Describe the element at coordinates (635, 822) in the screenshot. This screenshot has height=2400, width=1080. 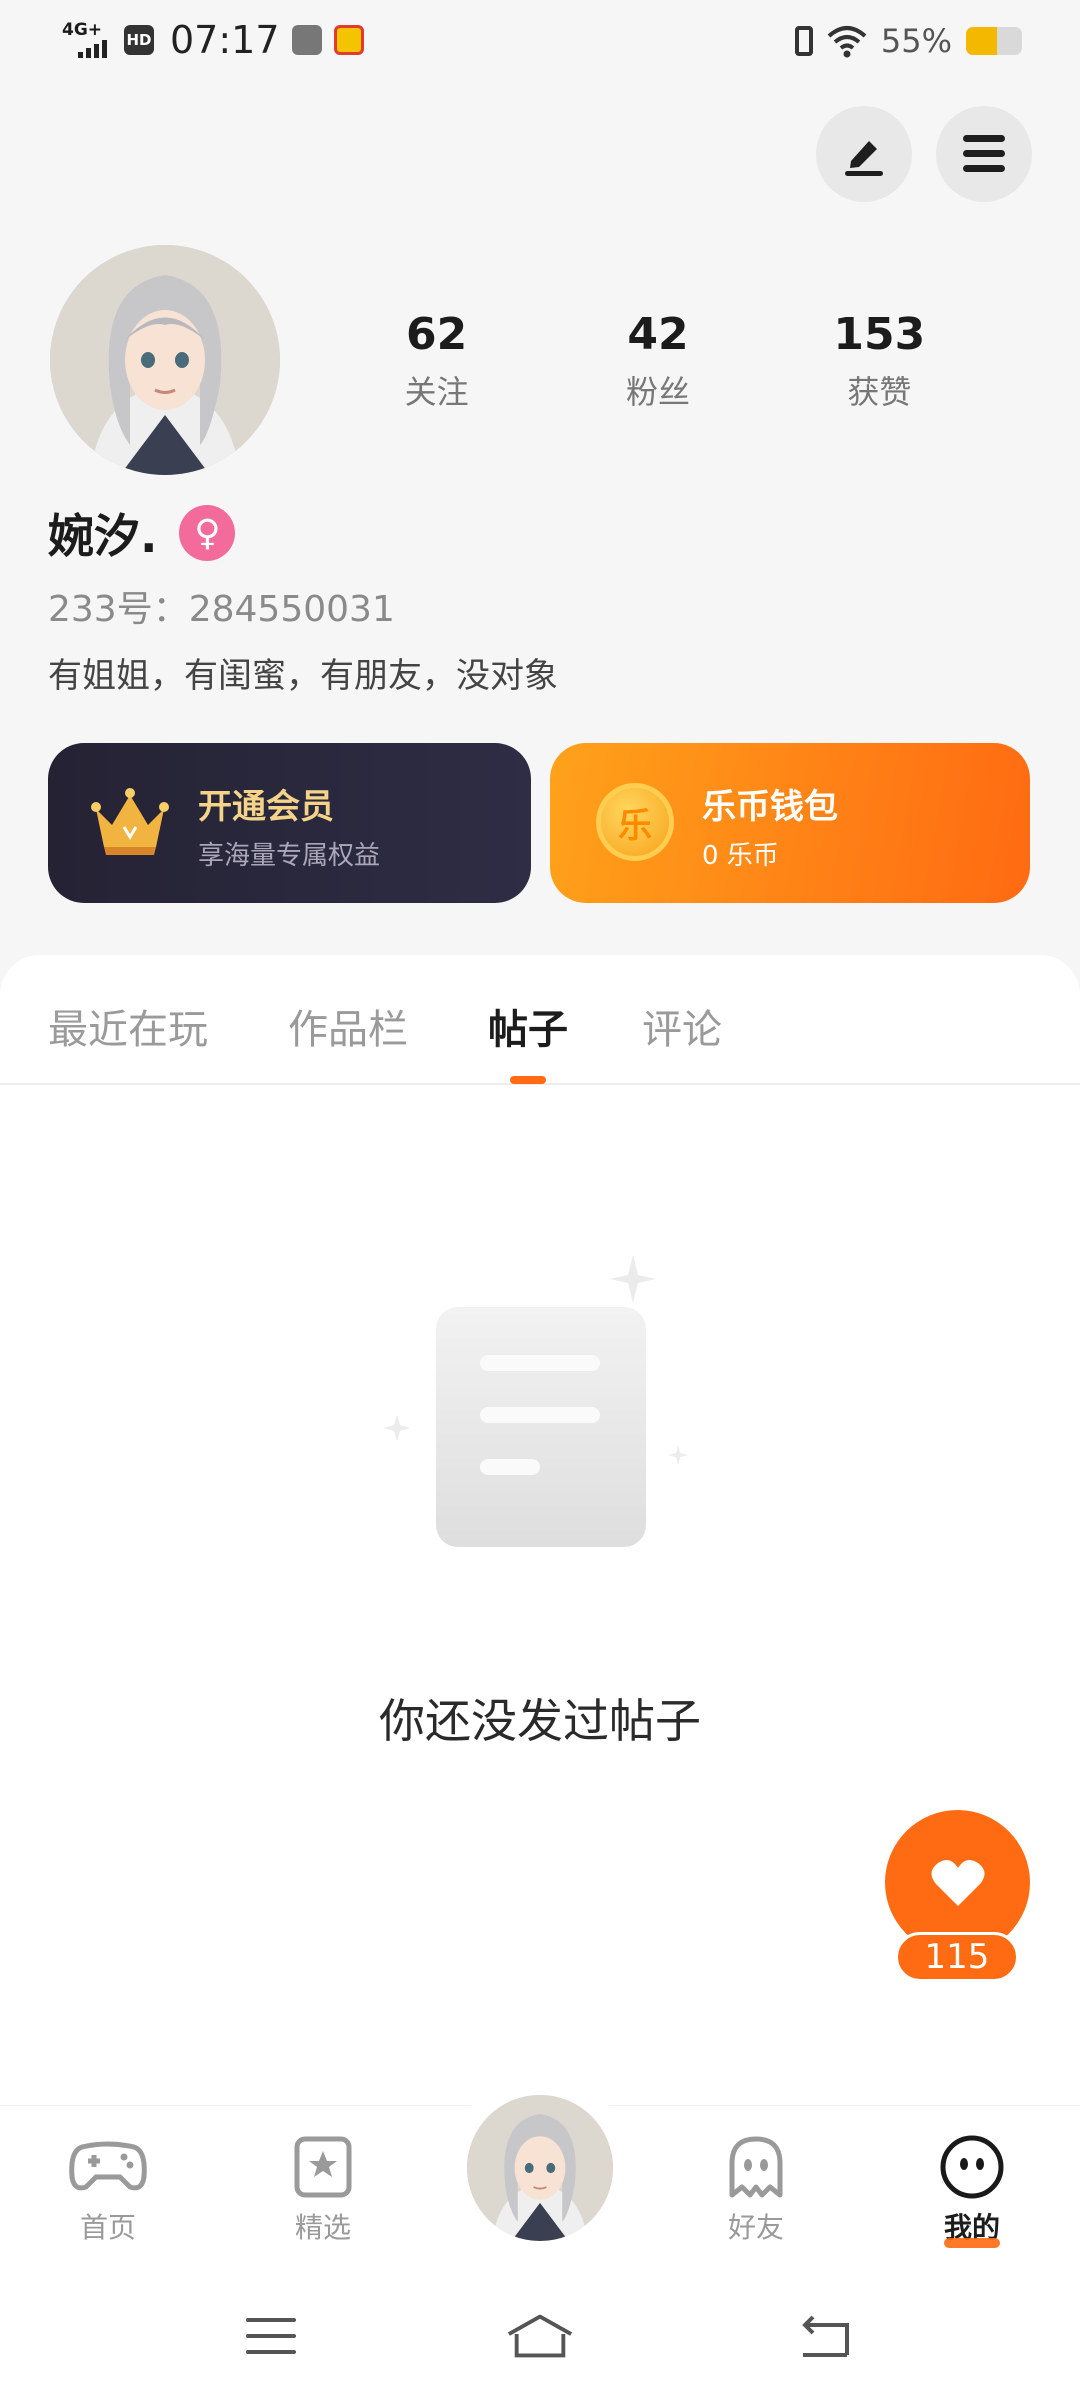
I see `coin-icon: 乐` at that location.